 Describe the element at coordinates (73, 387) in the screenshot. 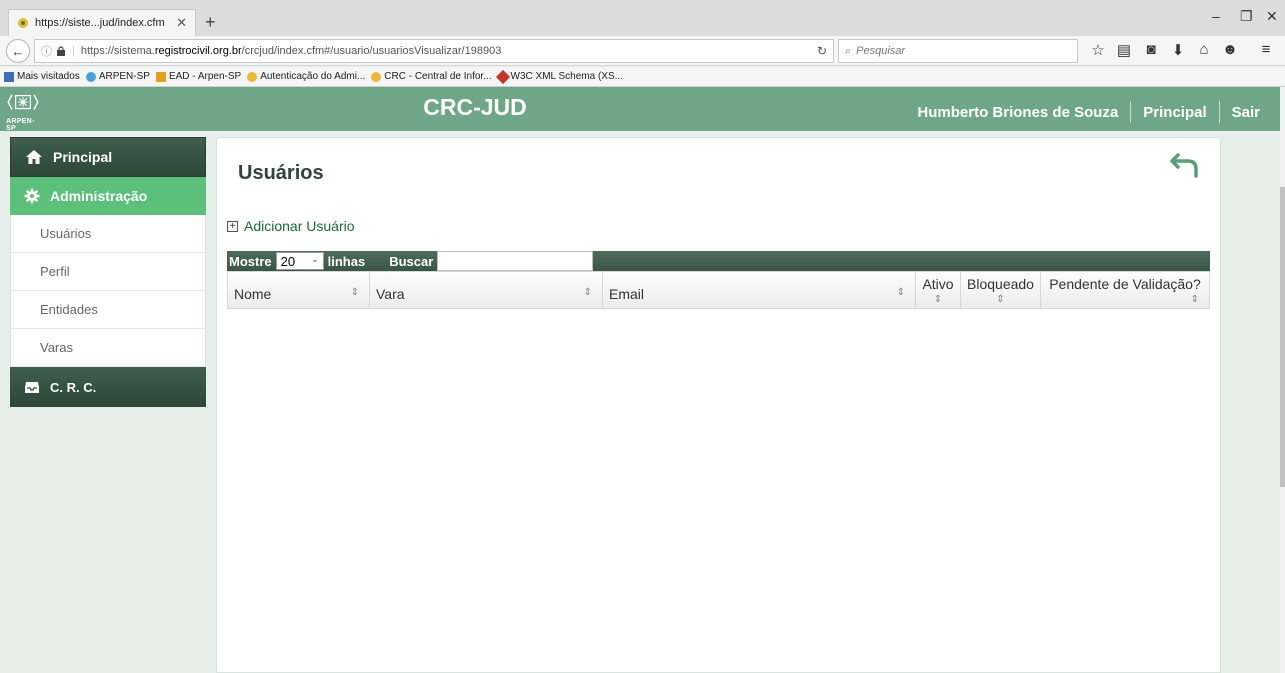

I see `sidebar-item-label: C. R. C.` at that location.